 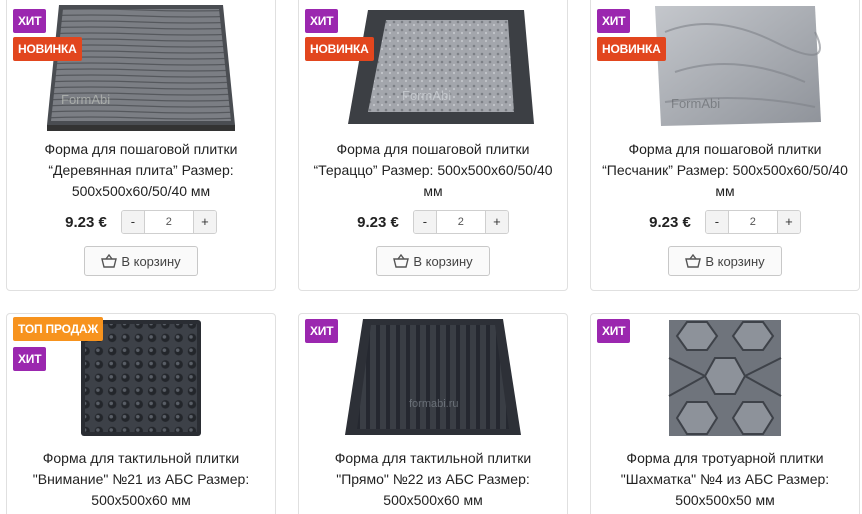 I want to click on tile-mold-sandstone-image: FormAbi, so click(x=738, y=66).